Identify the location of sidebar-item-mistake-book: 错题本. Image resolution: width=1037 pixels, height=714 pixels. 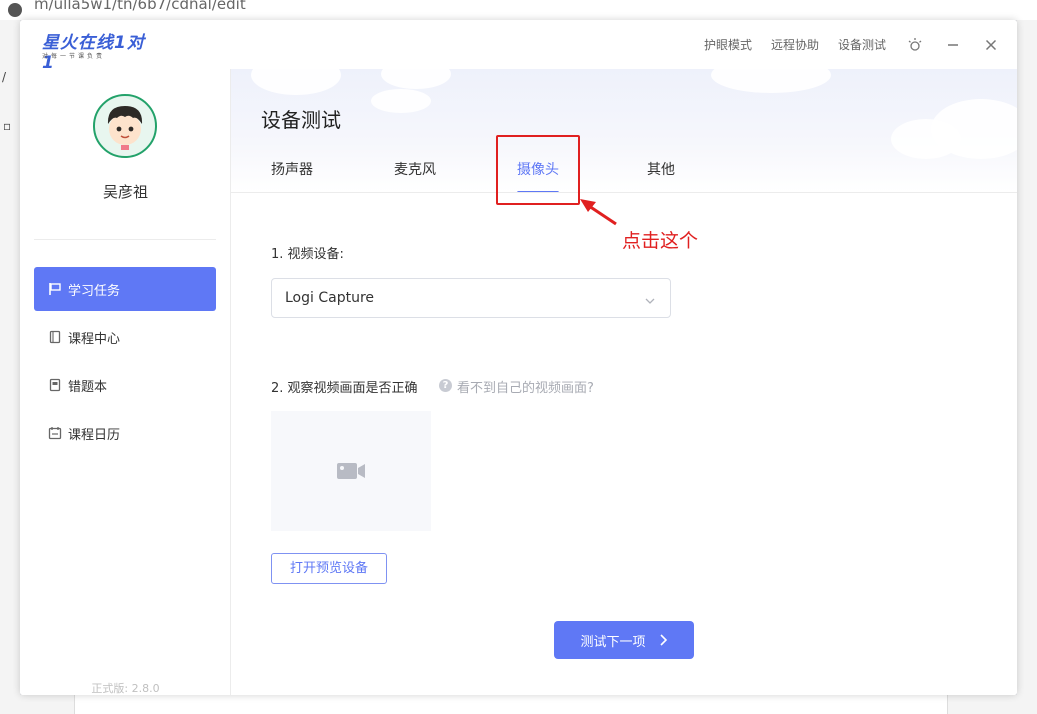
(125, 385).